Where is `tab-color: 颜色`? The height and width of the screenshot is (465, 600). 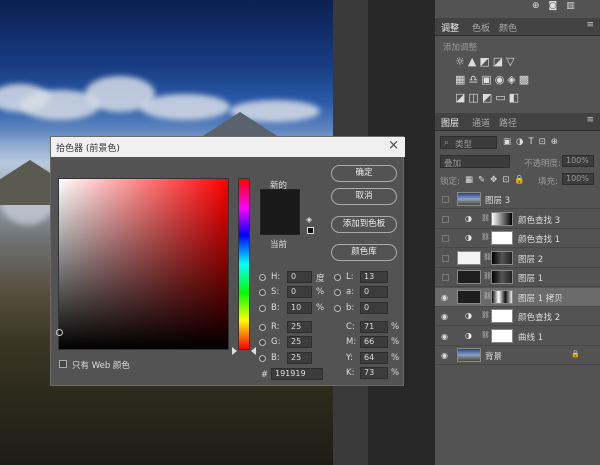
tab-color: 颜色 is located at coordinates (508, 27).